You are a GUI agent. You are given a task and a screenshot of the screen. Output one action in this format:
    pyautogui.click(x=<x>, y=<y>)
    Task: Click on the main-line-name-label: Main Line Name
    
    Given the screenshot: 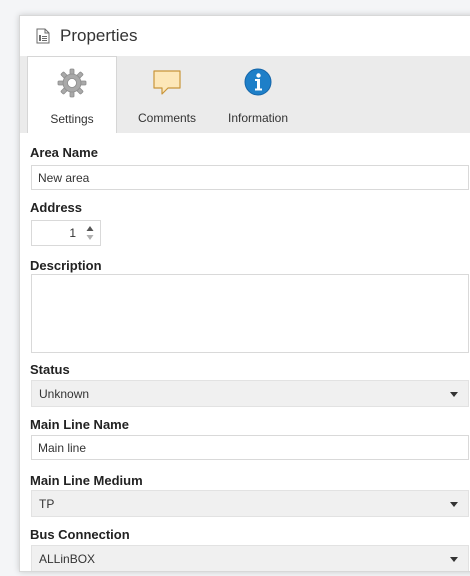 What is the action you would take?
    pyautogui.click(x=79, y=424)
    